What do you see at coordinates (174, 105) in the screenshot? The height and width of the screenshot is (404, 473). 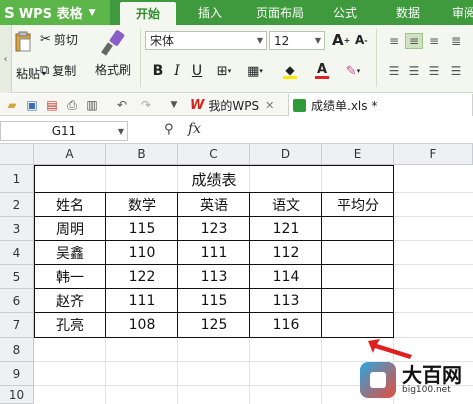 I see `customize-dropdown-icon: ▼` at bounding box center [174, 105].